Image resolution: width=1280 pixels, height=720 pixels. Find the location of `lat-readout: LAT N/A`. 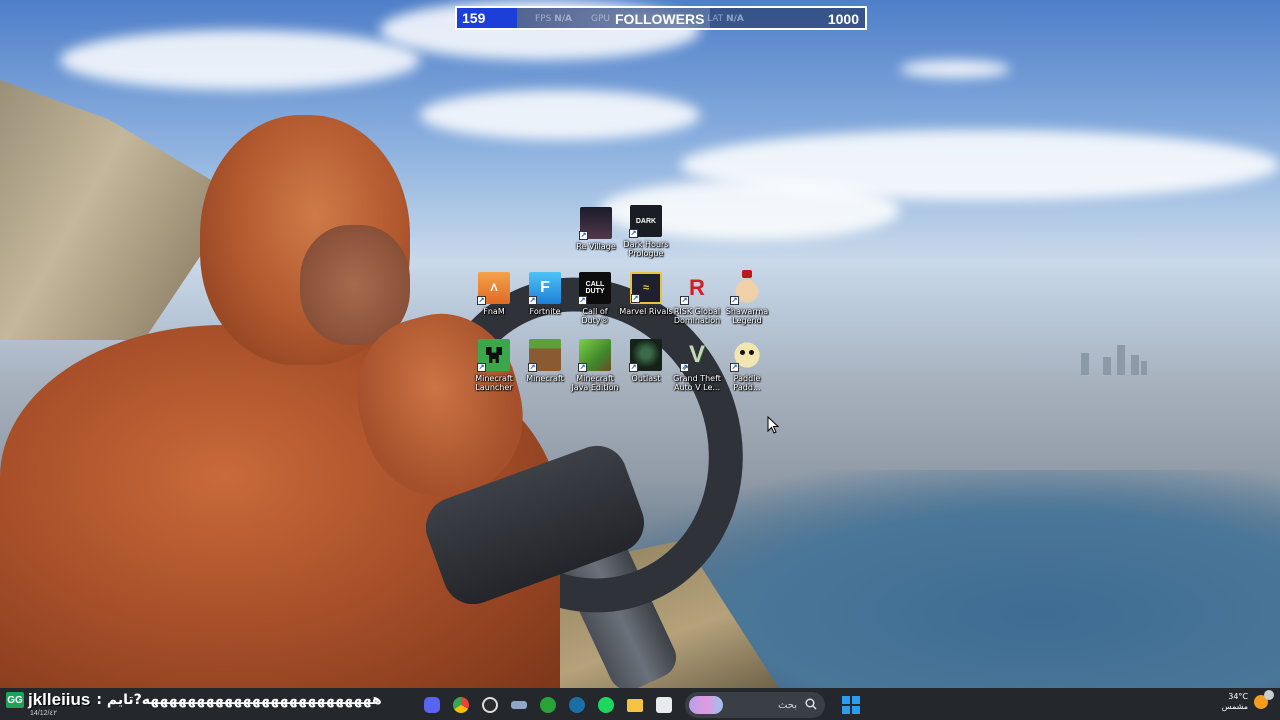

lat-readout: LAT N/A is located at coordinates (725, 19).